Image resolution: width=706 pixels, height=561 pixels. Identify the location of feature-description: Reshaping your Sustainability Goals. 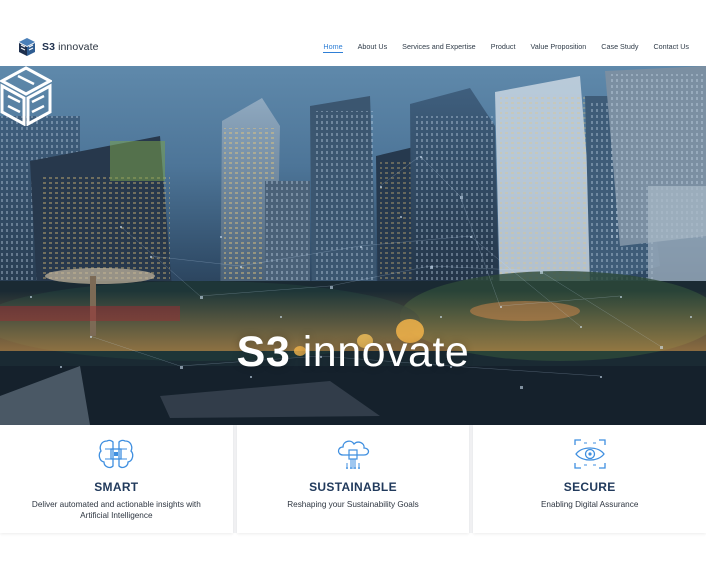
(353, 504).